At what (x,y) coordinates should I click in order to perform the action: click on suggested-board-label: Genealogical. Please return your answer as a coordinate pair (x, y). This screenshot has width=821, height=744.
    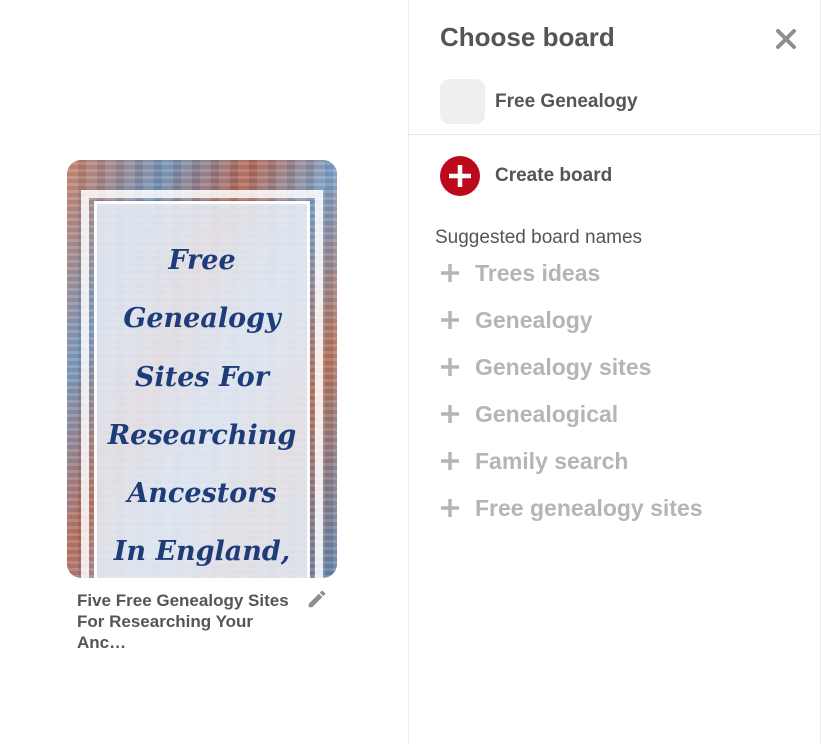
    Looking at the image, I should click on (547, 414).